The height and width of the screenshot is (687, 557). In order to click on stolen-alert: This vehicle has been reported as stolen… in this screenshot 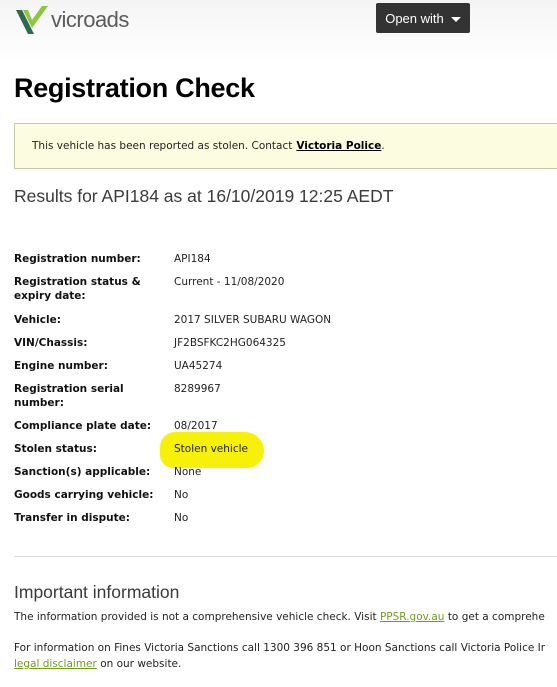, I will do `click(285, 146)`.